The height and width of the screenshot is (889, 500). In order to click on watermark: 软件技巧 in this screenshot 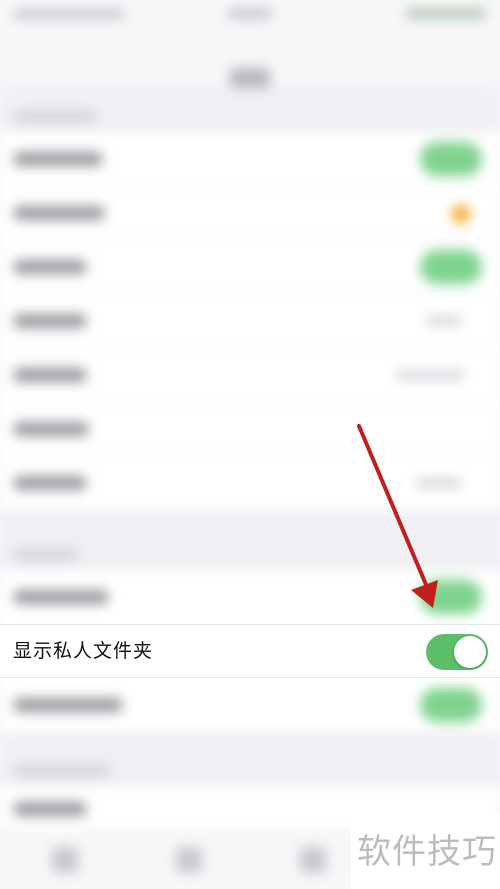, I will do `click(425, 851)`.